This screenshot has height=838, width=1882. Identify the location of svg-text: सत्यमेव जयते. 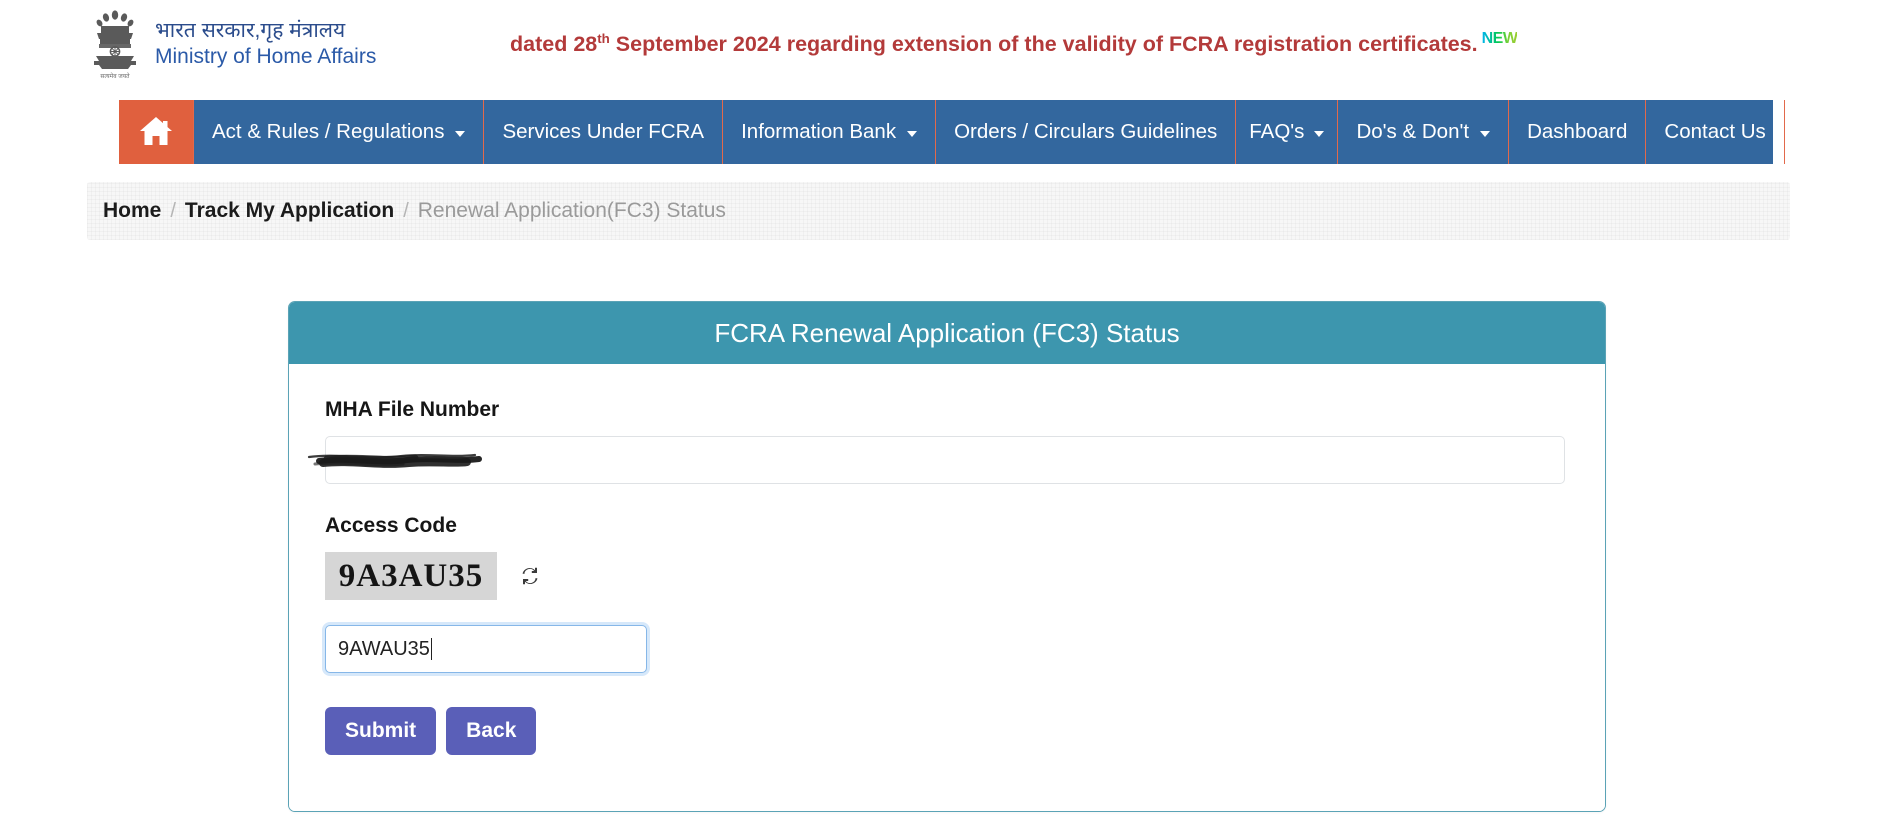
(115, 76).